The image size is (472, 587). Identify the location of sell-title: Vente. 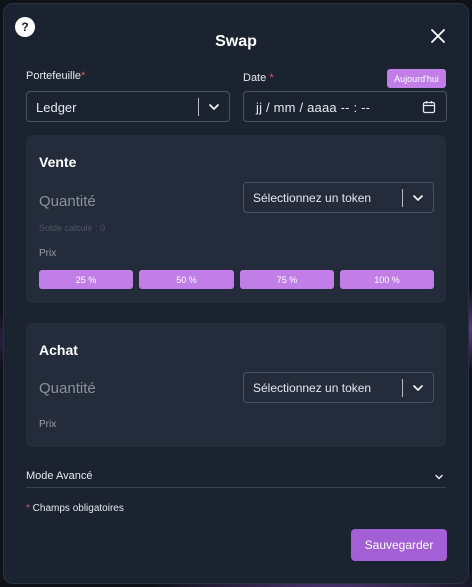
(58, 162).